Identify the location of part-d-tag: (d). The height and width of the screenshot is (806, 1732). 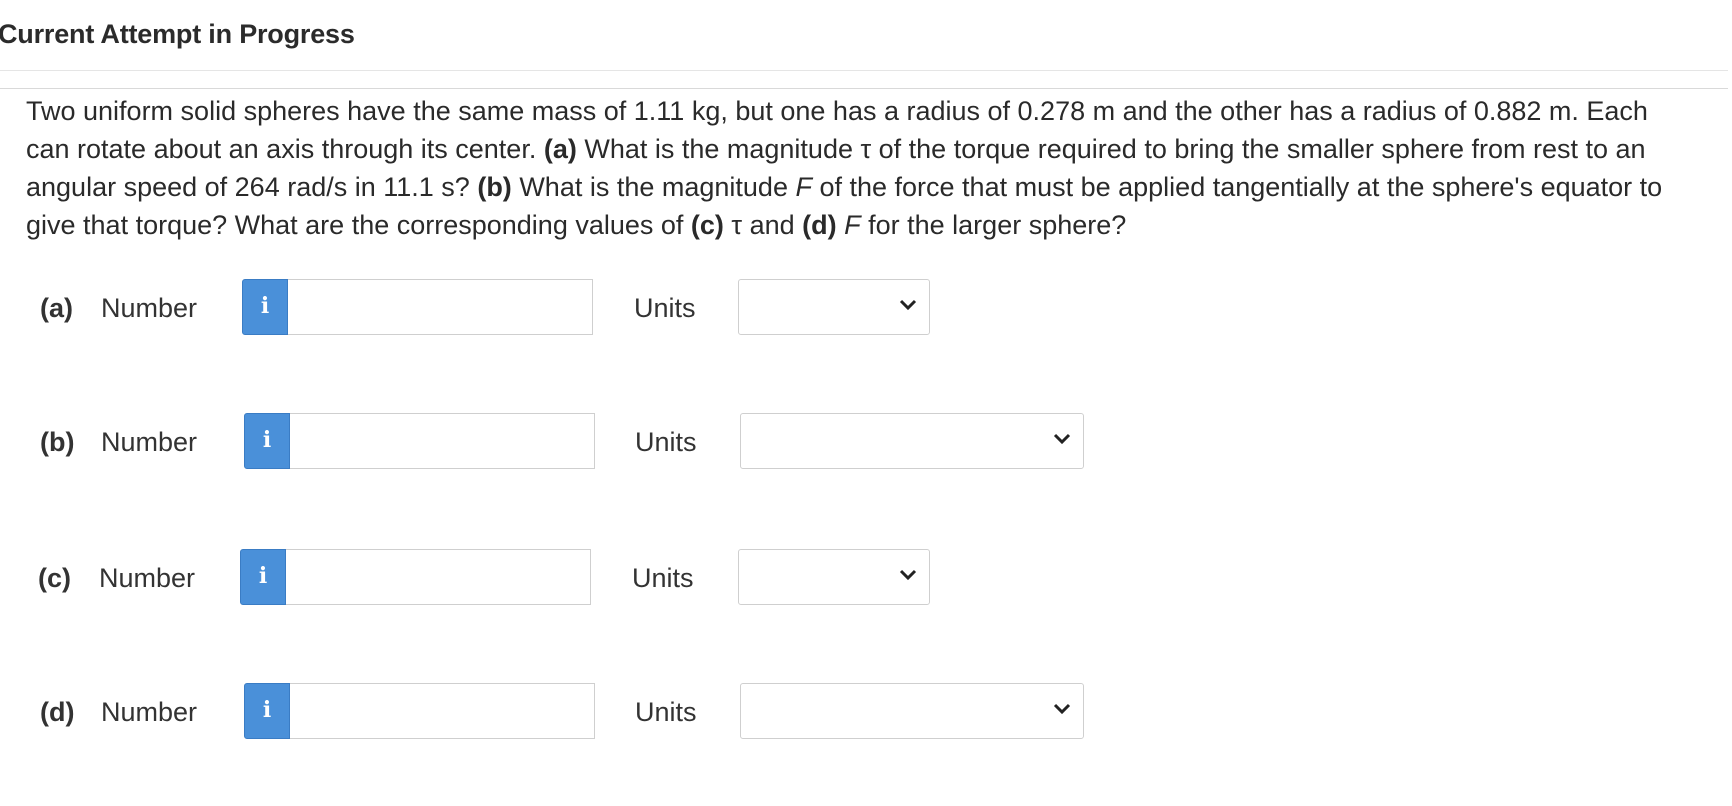
(819, 225).